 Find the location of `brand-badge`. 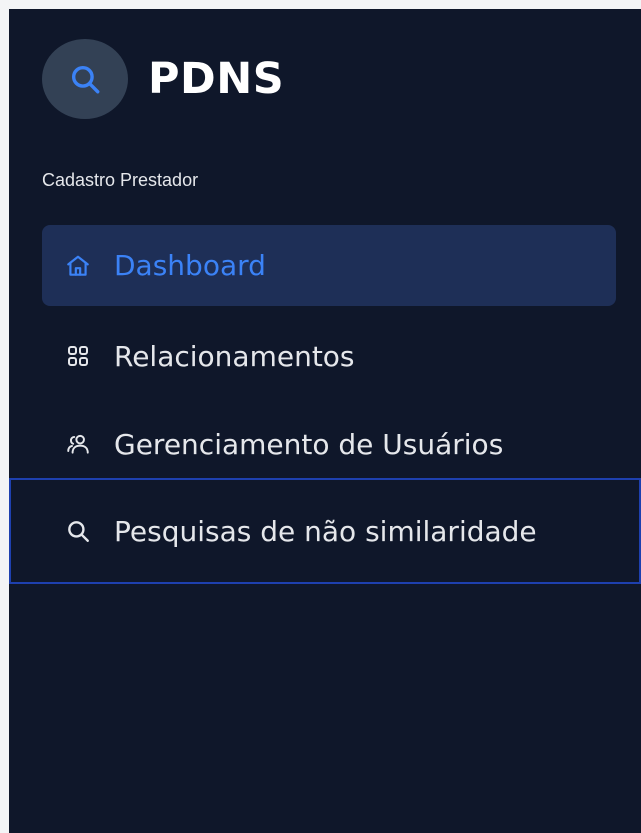

brand-badge is located at coordinates (85, 79).